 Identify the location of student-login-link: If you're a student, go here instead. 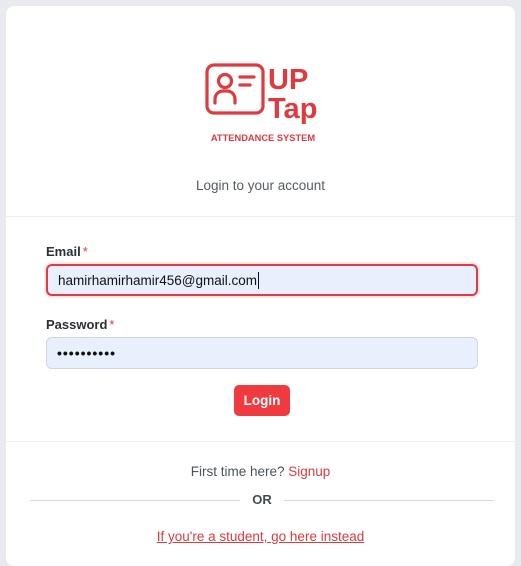
(260, 536).